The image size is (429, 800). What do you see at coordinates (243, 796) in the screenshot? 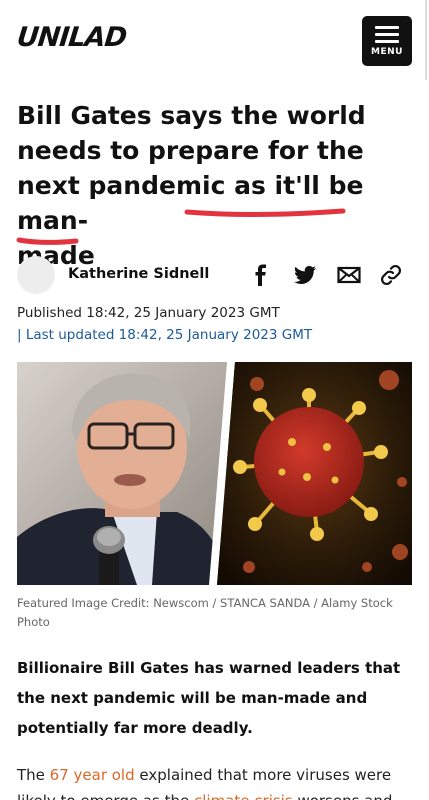
I see `climate-crisis-link: climate crisis` at bounding box center [243, 796].